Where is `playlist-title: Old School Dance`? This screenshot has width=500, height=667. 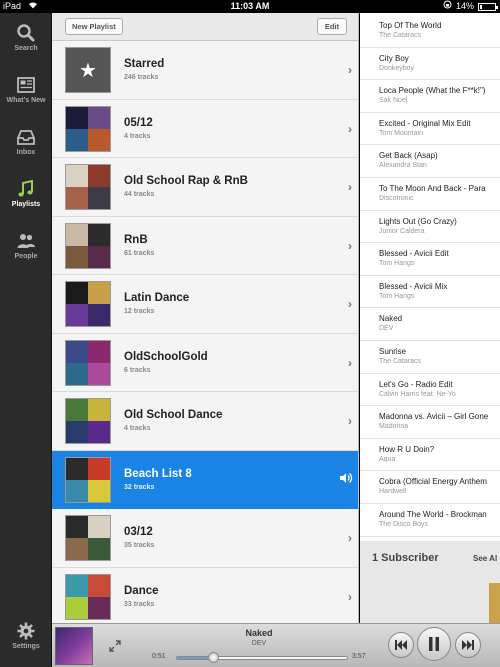
playlist-title: Old School Dance is located at coordinates (173, 415).